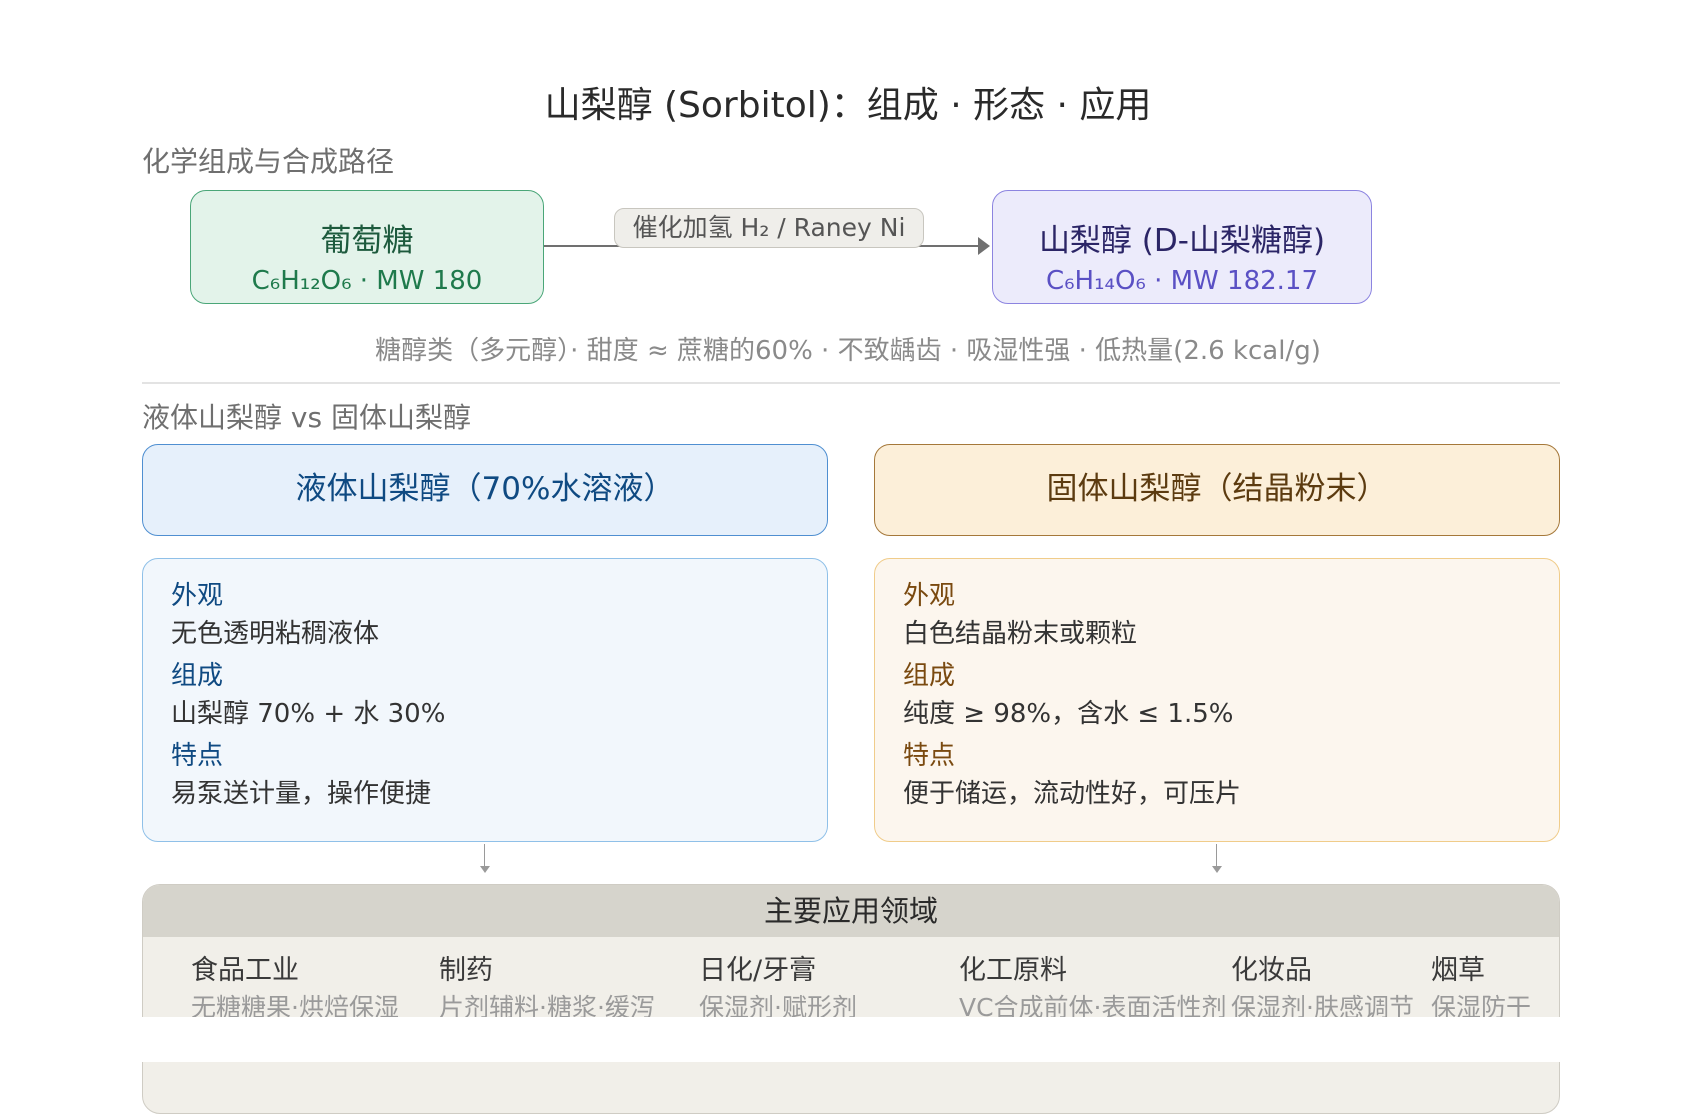 This screenshot has width=1696, height=1114. I want to click on solid-appearance-value: 白色结晶粉末或颗粒, so click(1020, 634).